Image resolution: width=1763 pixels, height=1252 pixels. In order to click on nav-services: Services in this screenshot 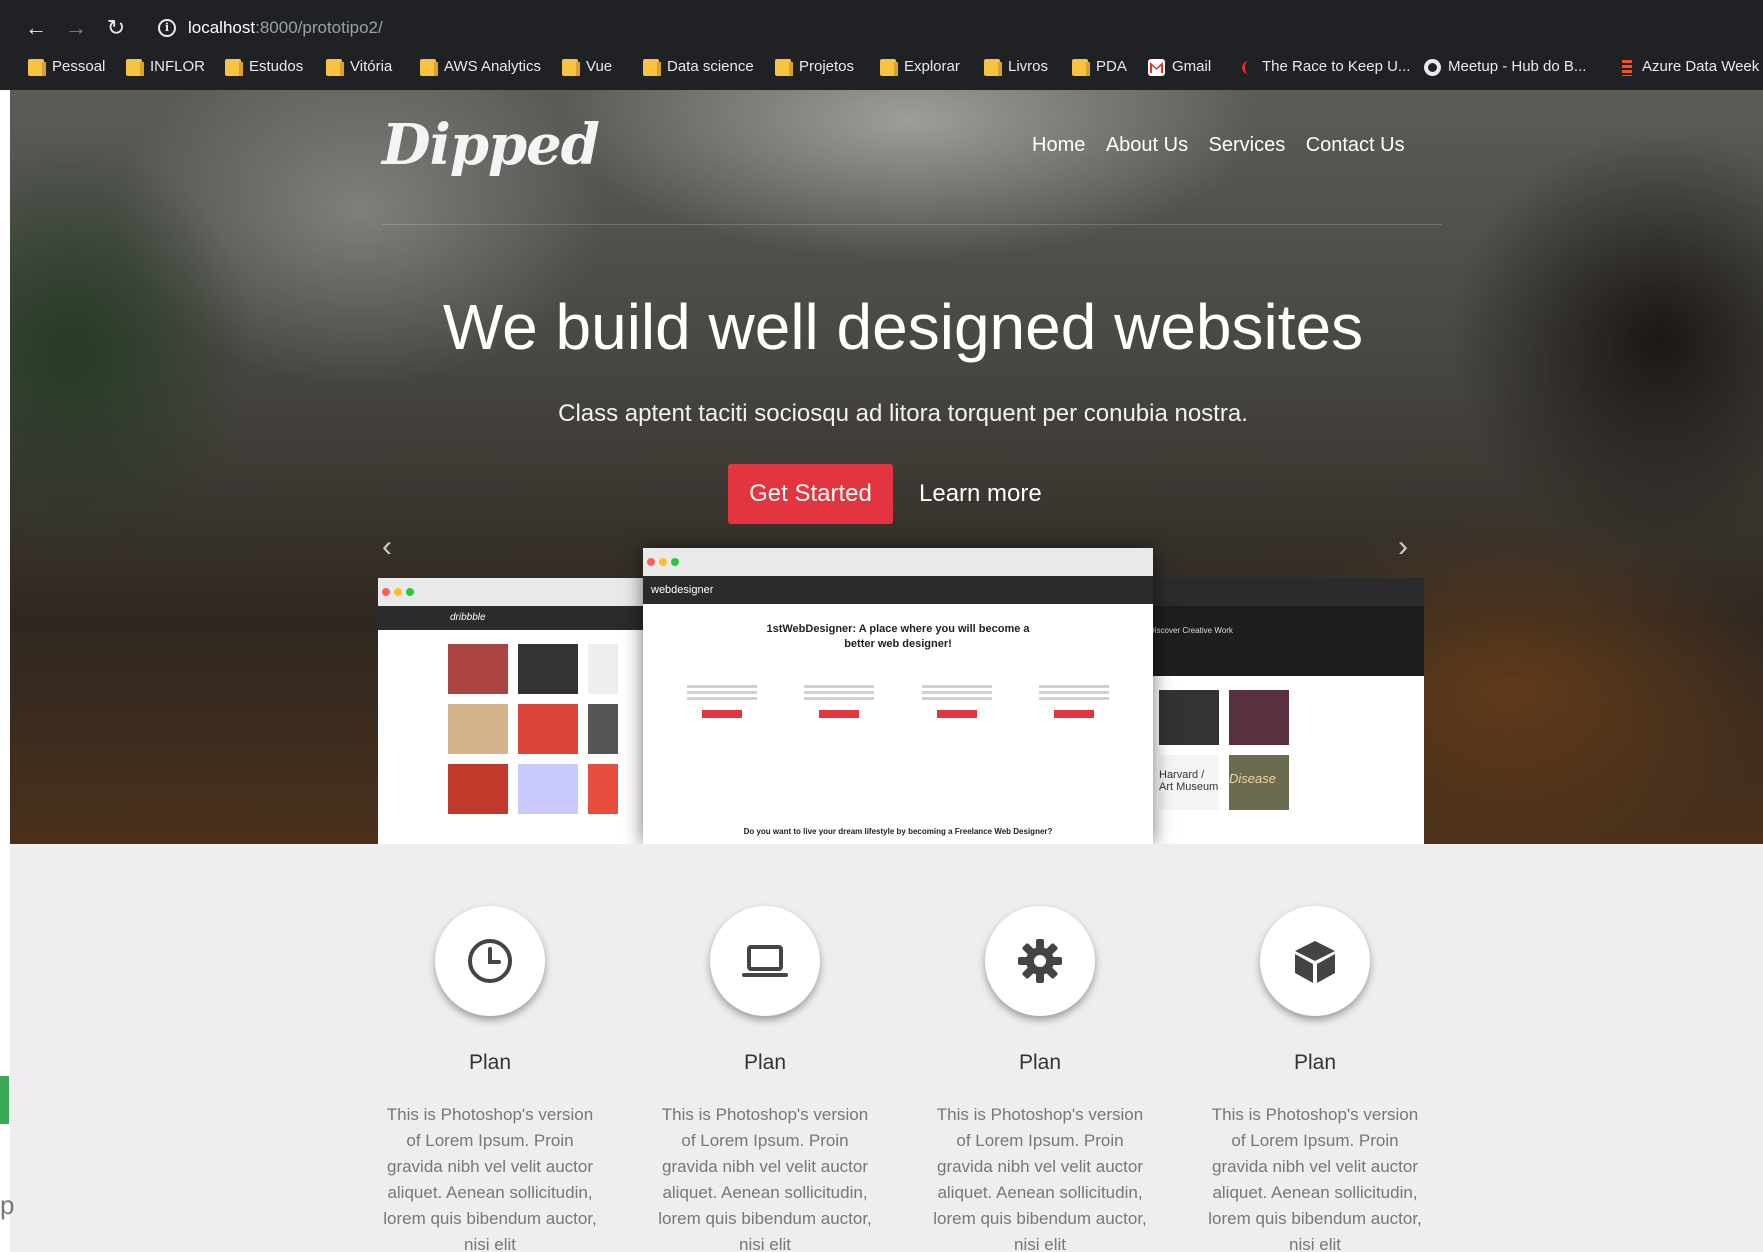, I will do `click(1247, 145)`.